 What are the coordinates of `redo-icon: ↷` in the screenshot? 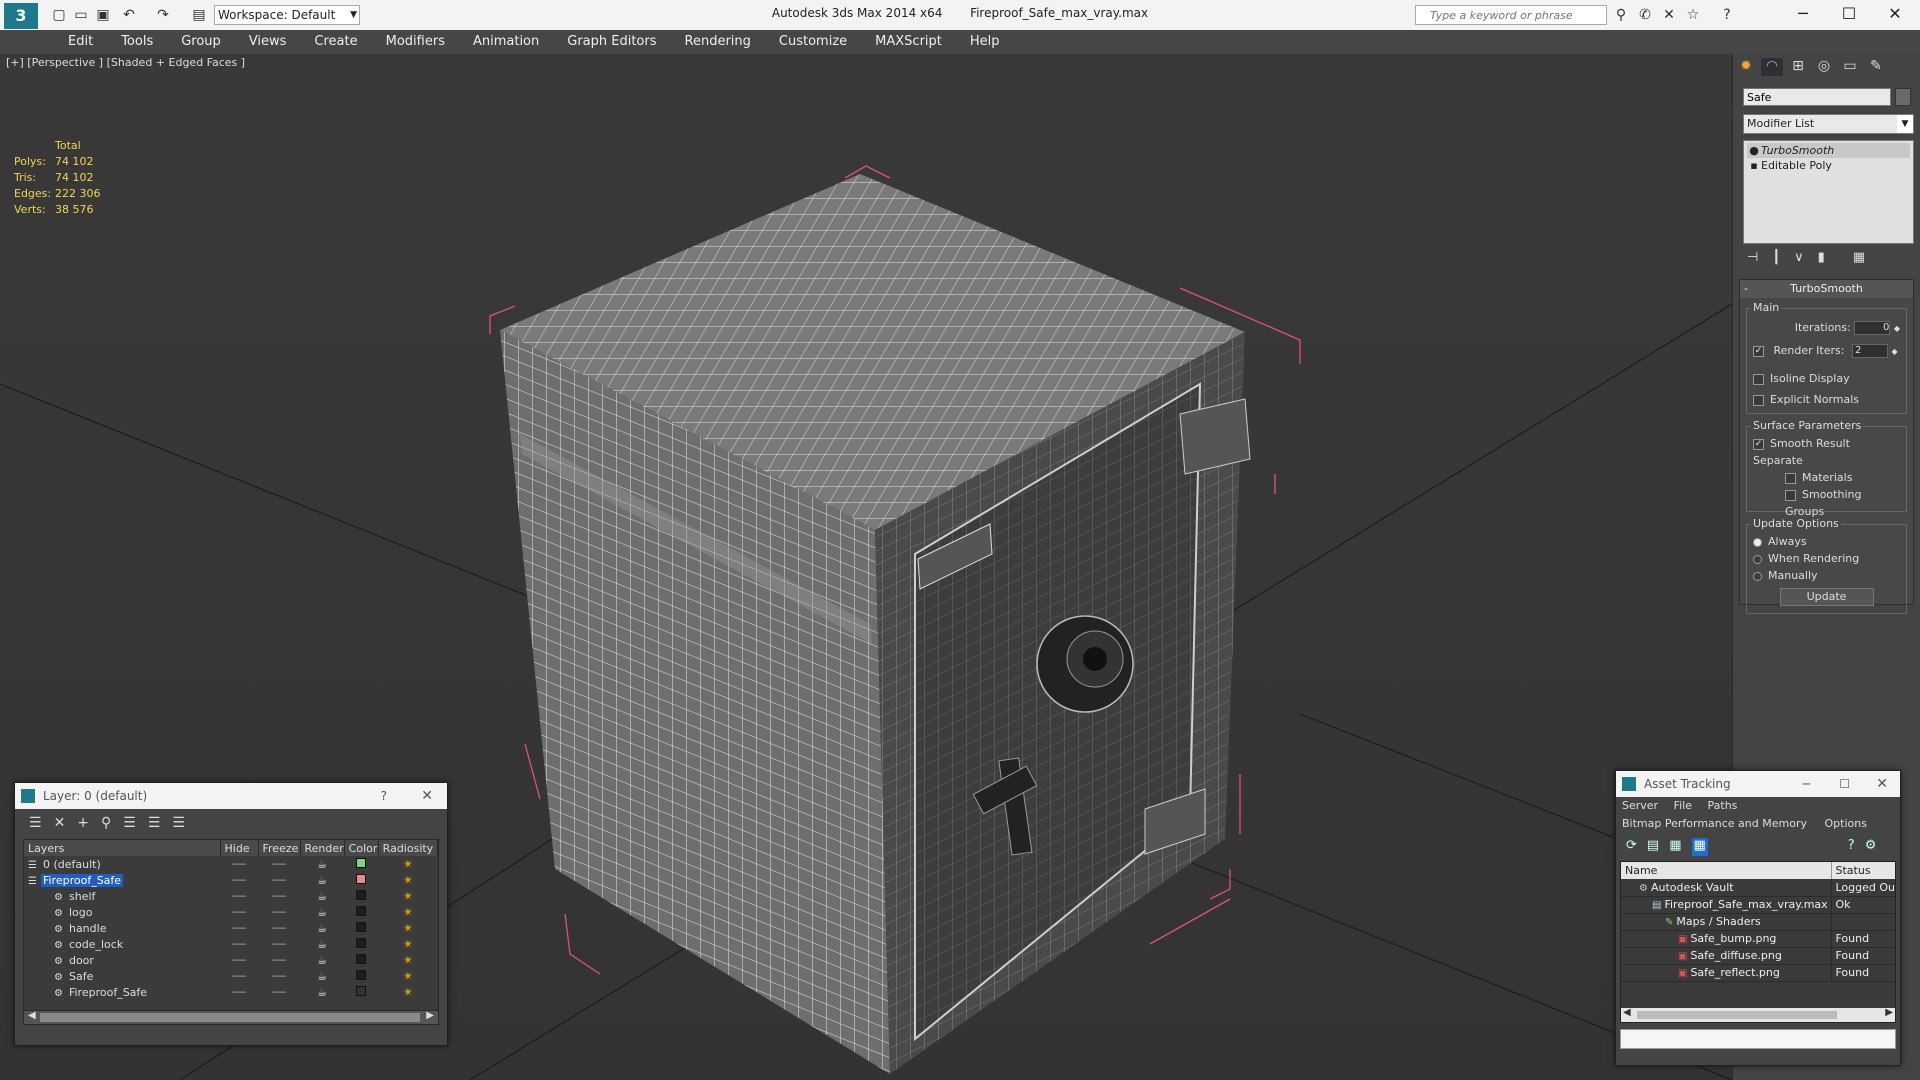 It's located at (163, 15).